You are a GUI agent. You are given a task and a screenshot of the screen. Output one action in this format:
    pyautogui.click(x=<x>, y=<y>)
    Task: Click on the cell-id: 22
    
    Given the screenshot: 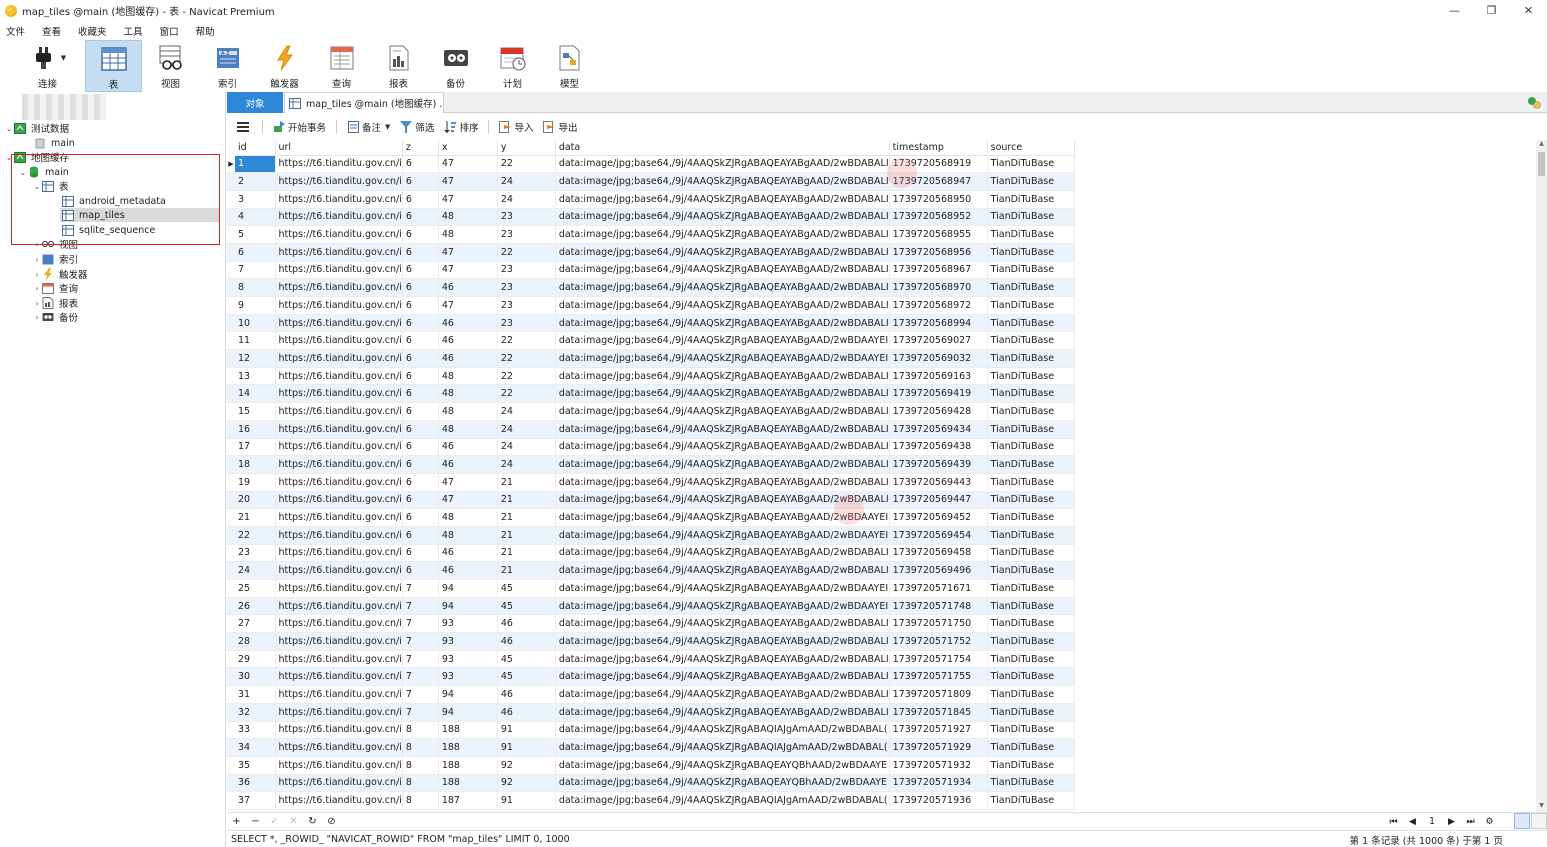 What is the action you would take?
    pyautogui.click(x=255, y=535)
    